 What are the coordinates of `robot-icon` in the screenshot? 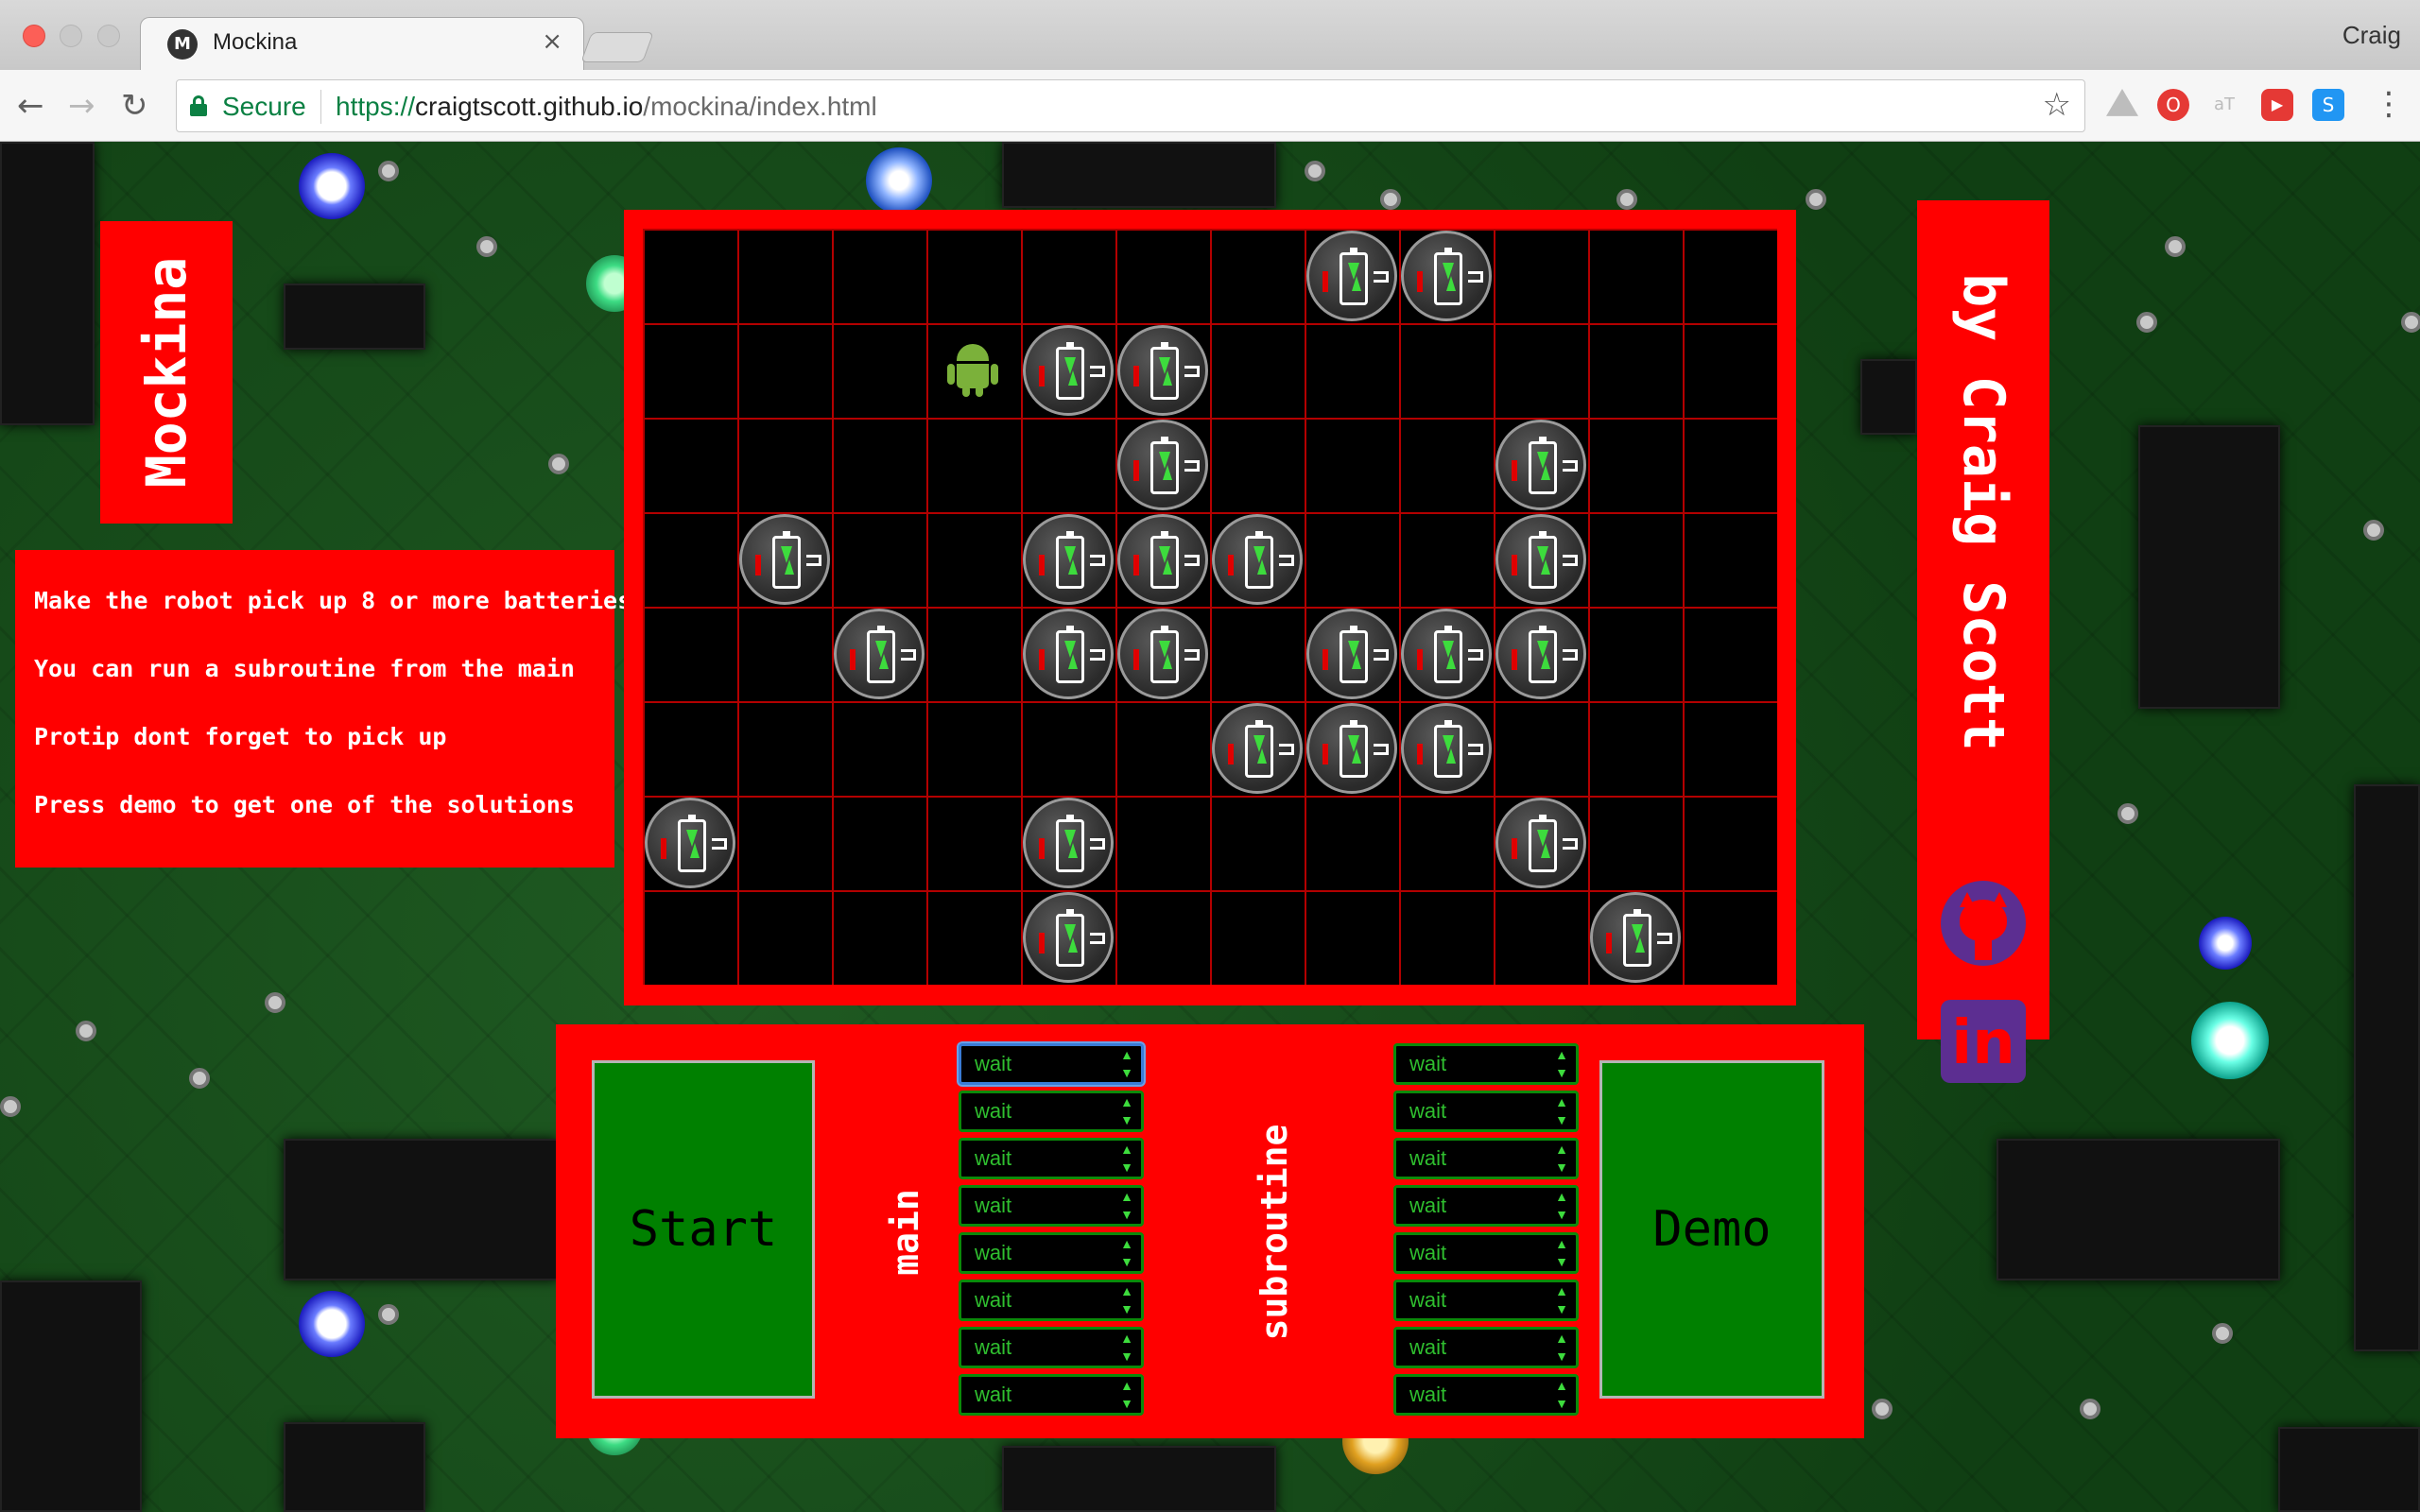 It's located at (971, 370).